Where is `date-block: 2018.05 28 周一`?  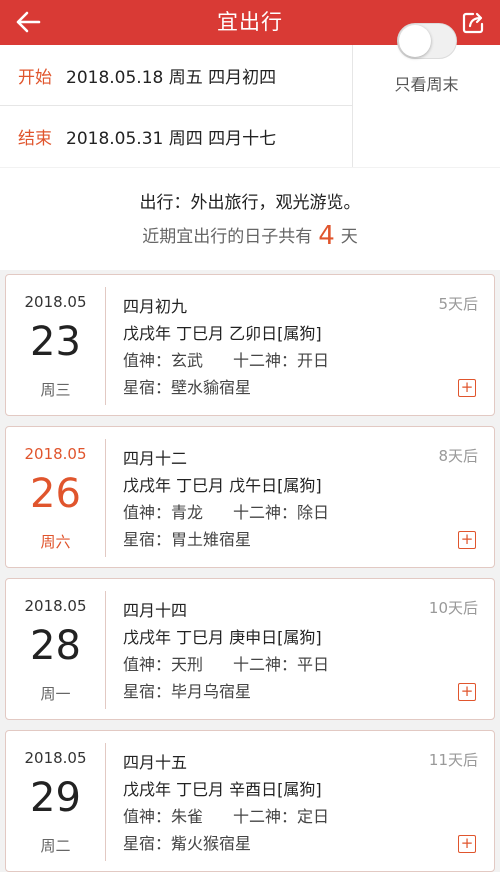
date-block: 2018.05 28 周一 is located at coordinates (55, 649).